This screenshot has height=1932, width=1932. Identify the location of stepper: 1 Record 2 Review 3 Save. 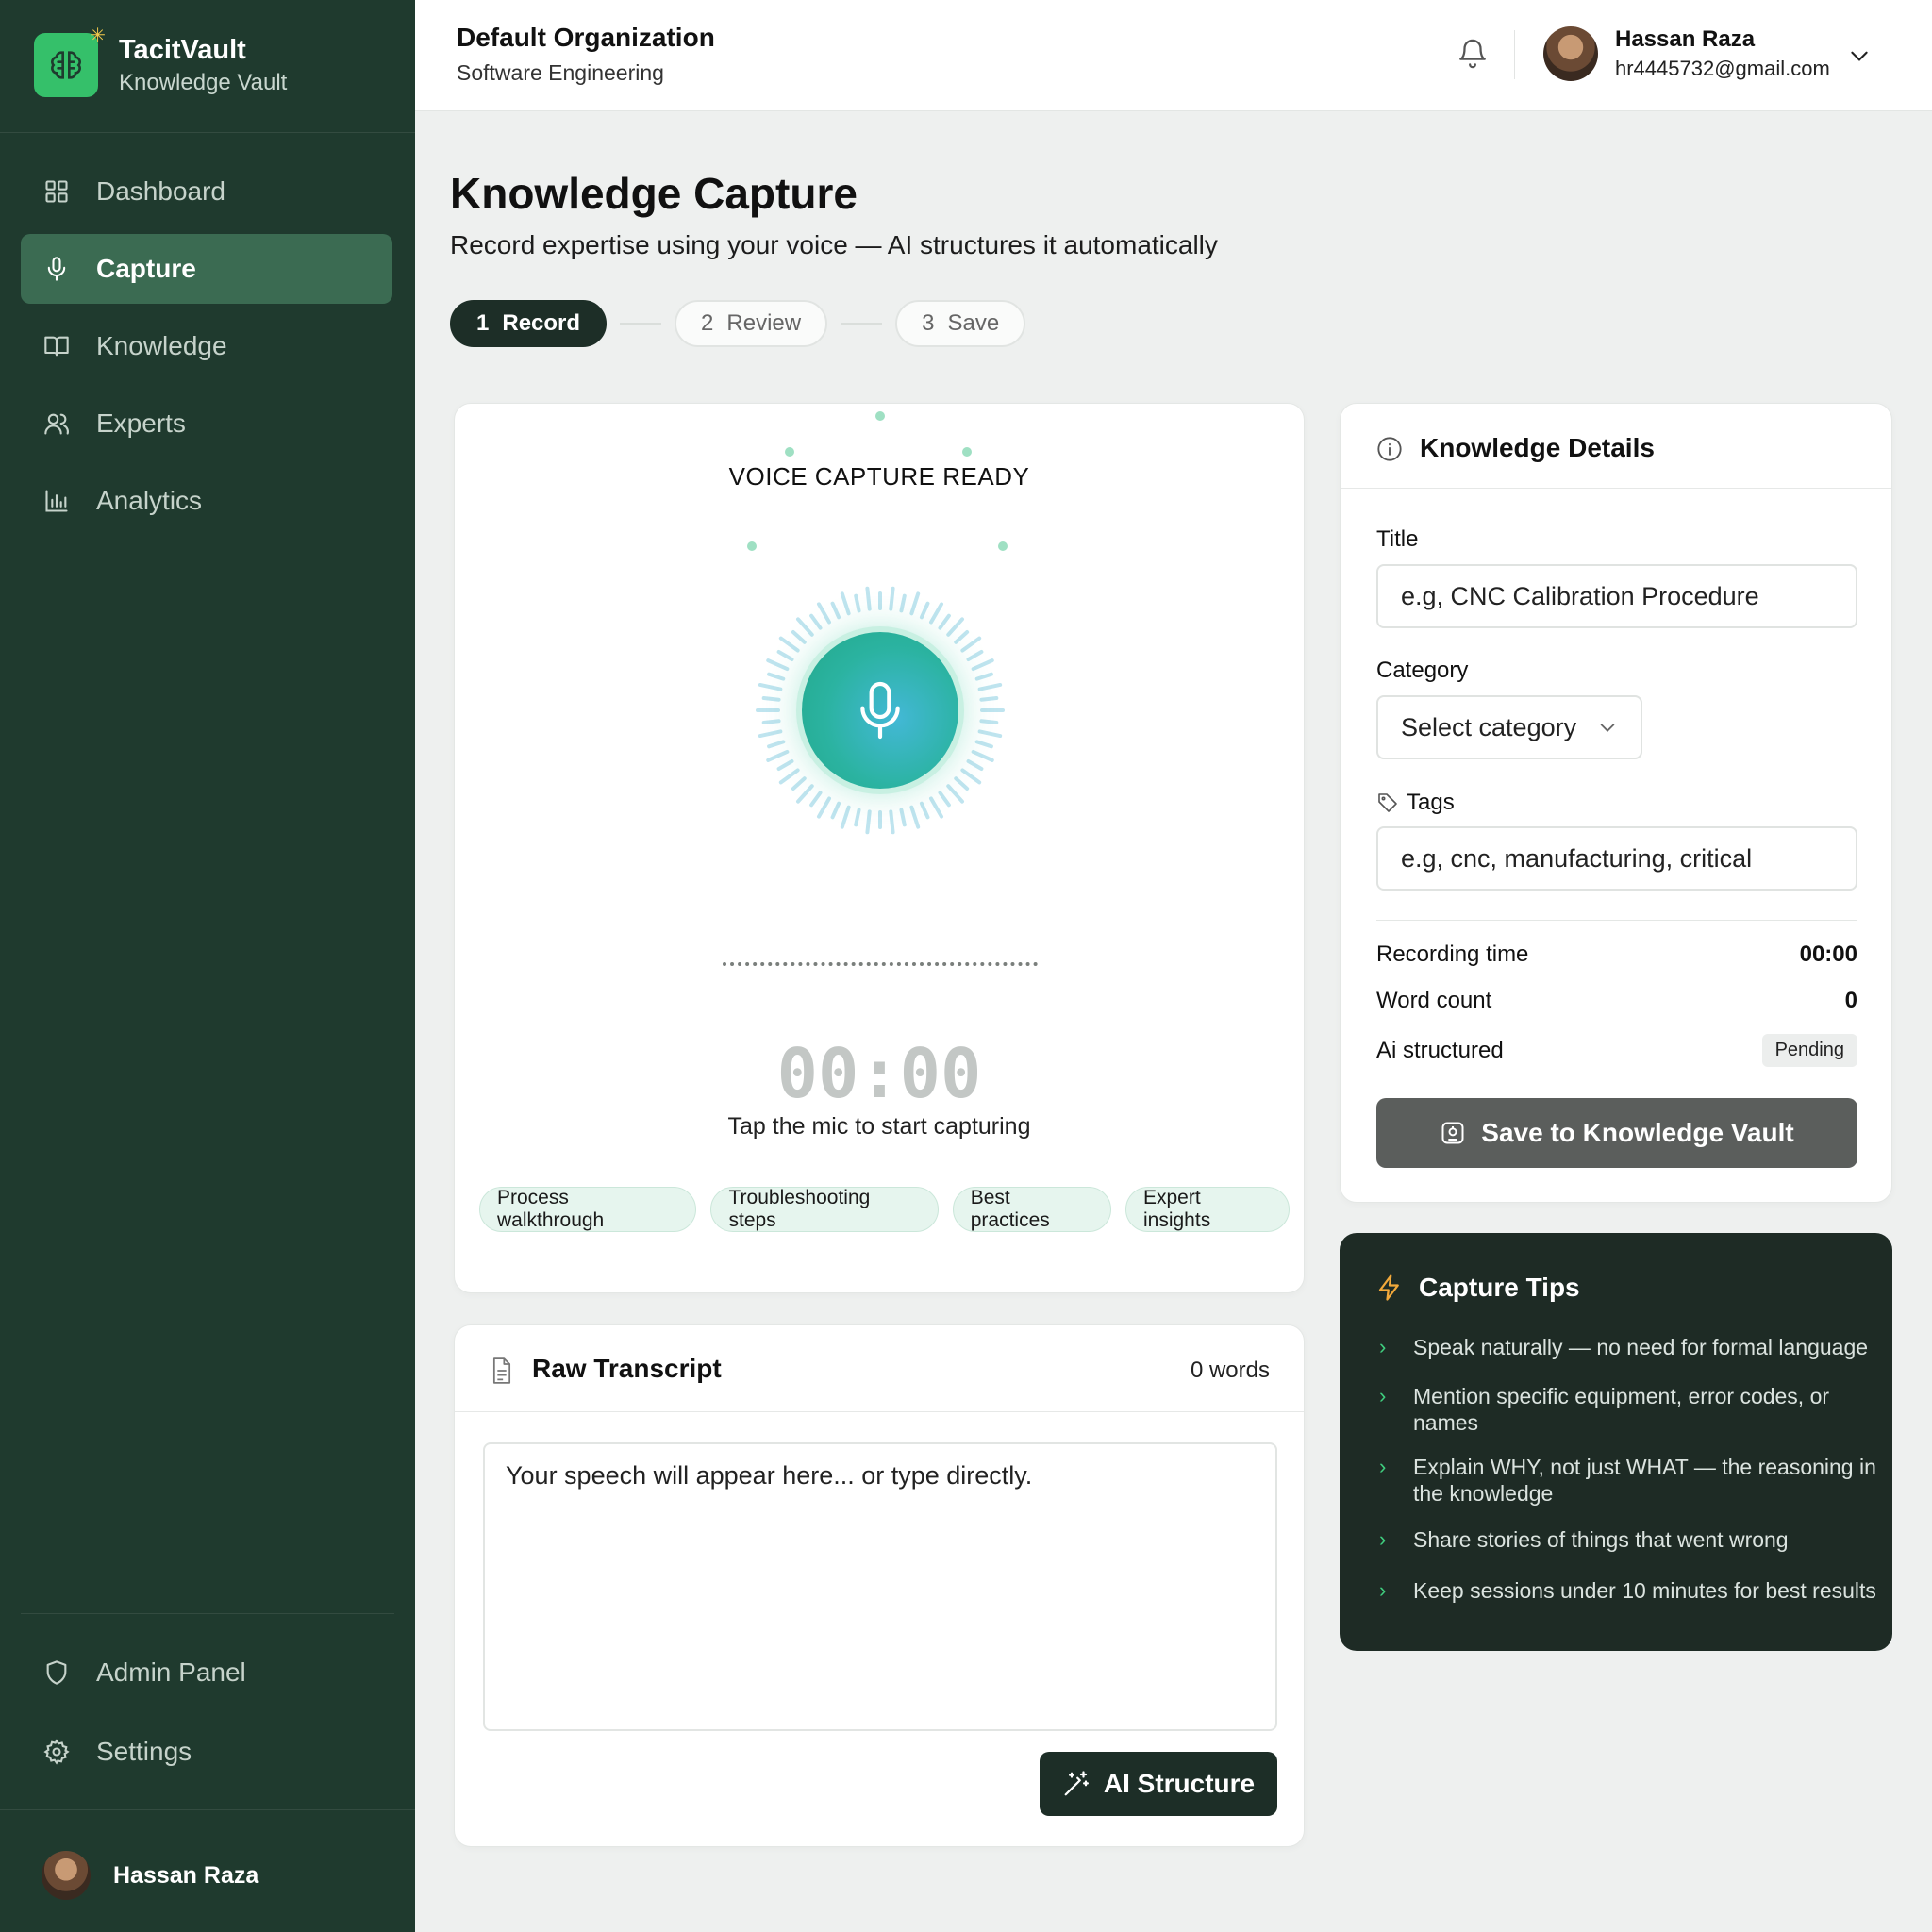
(738, 323).